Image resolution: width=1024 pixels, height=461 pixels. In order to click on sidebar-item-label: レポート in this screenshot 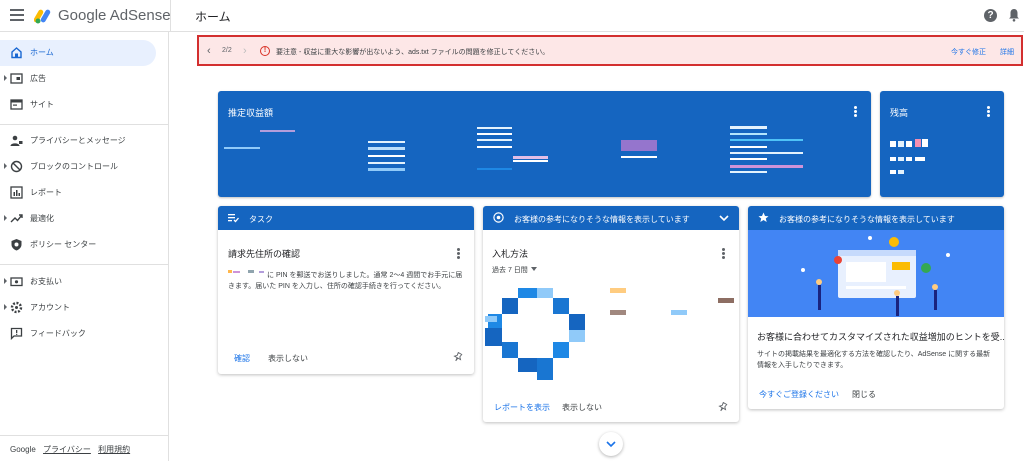, I will do `click(46, 192)`.